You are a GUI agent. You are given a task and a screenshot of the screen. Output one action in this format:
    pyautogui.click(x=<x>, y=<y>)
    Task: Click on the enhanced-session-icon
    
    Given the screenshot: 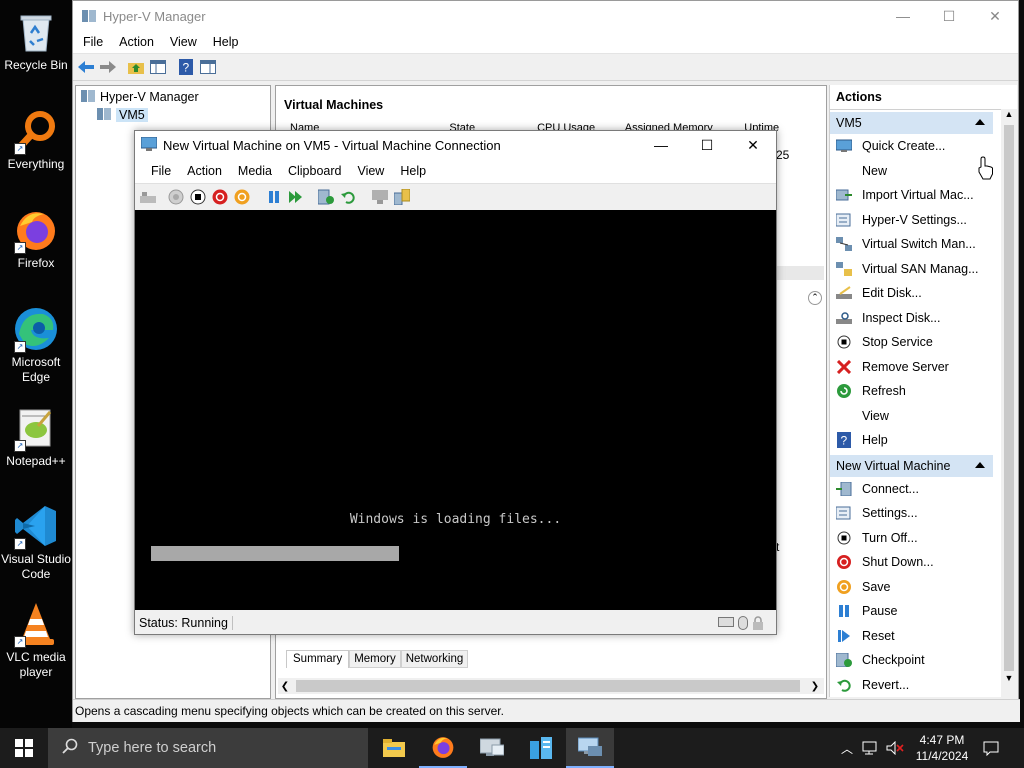 What is the action you would take?
    pyautogui.click(x=380, y=197)
    